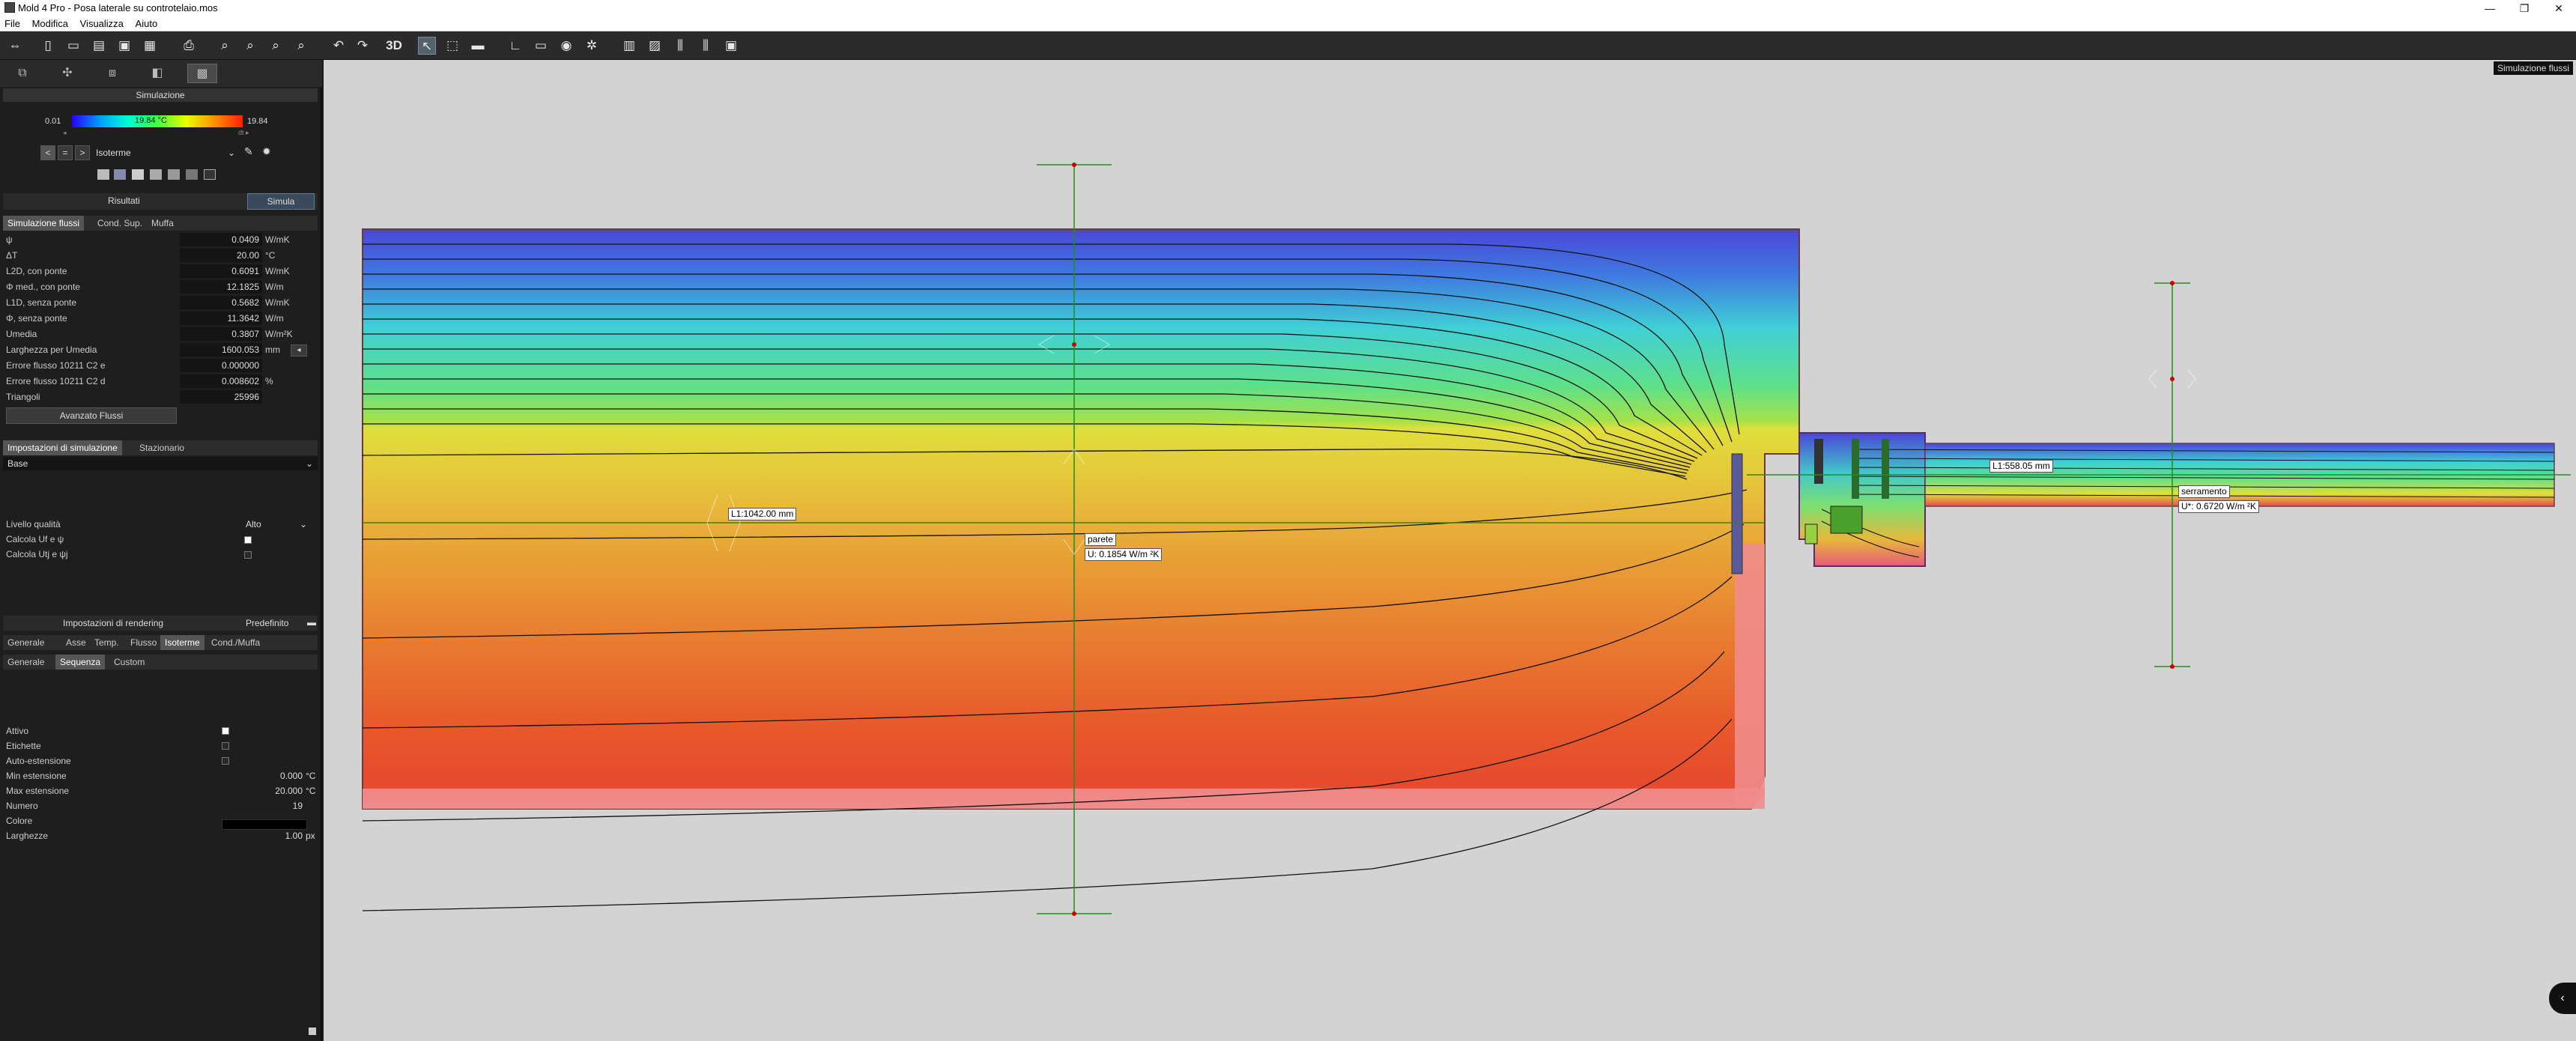 The image size is (2576, 1041). I want to click on view-mode-7-icon, so click(210, 174).